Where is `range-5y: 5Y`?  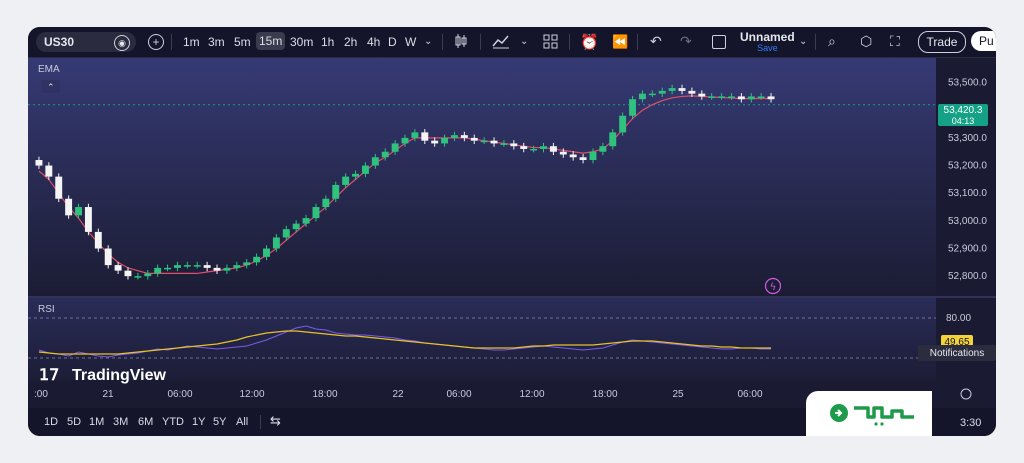
range-5y: 5Y is located at coordinates (219, 422).